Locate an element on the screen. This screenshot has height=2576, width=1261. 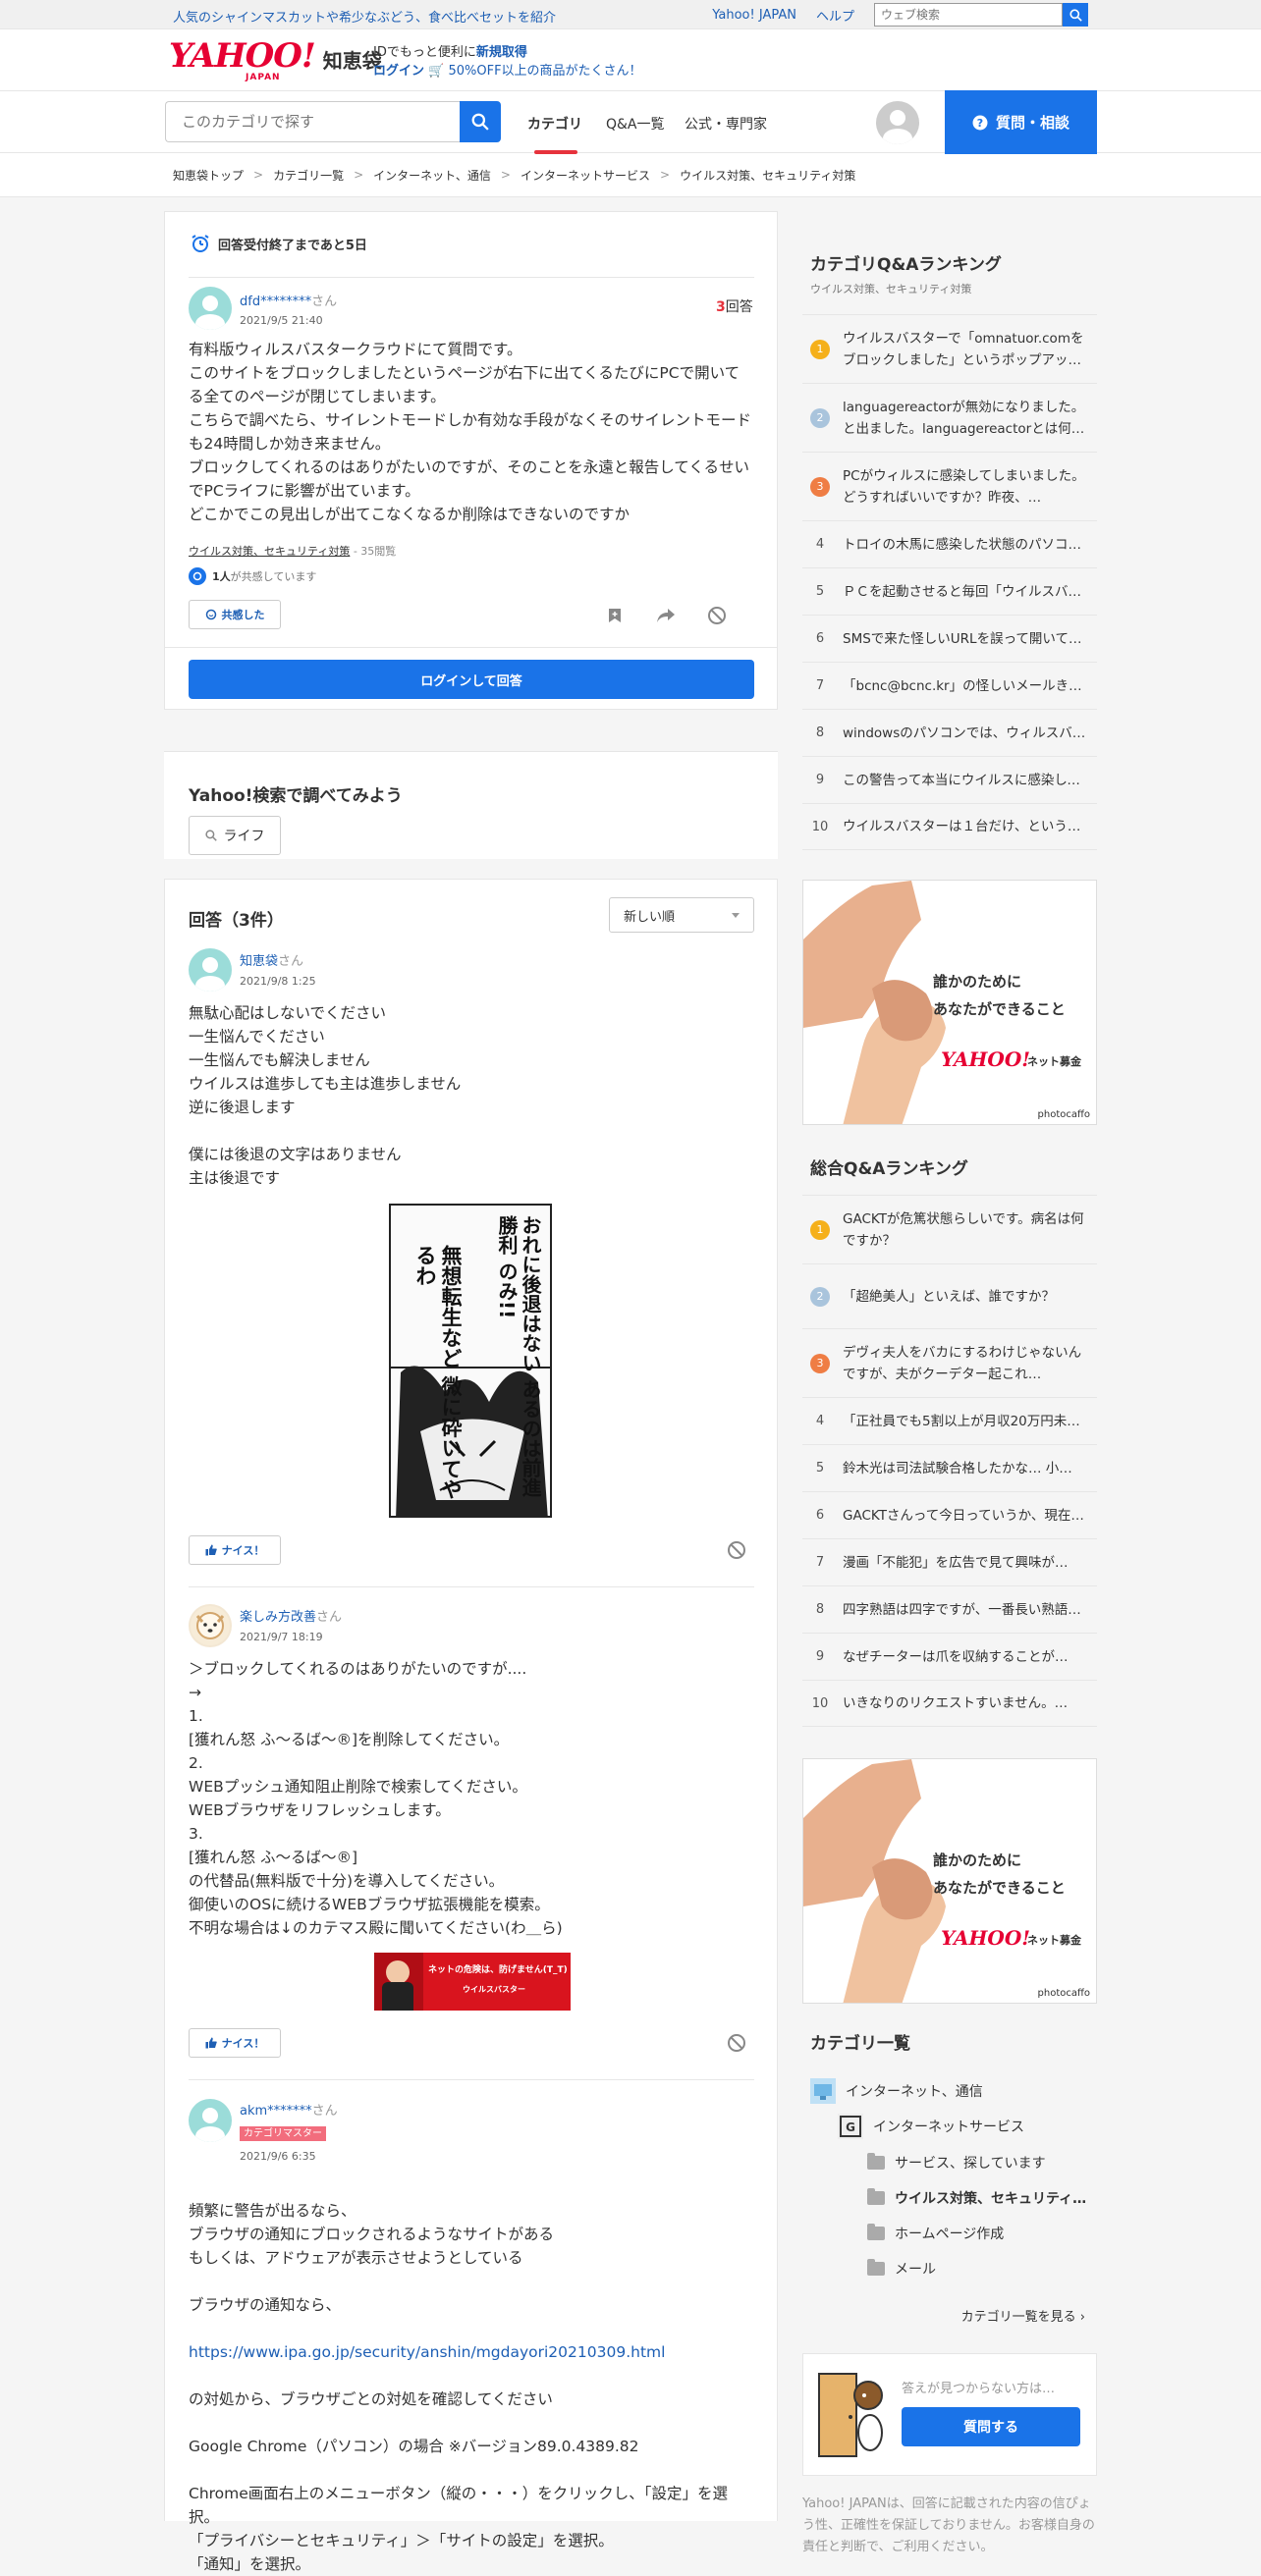
bookmark-icon is located at coordinates (615, 615).